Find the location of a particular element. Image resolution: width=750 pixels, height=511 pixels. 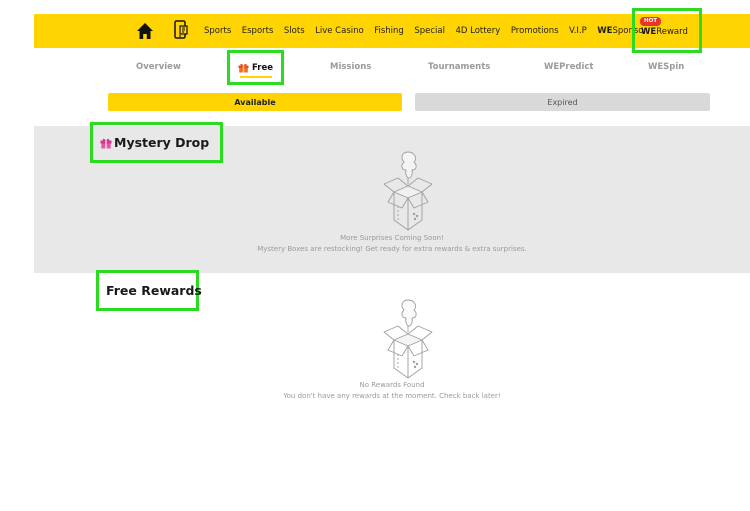

nav-slots: Slots is located at coordinates (294, 31).